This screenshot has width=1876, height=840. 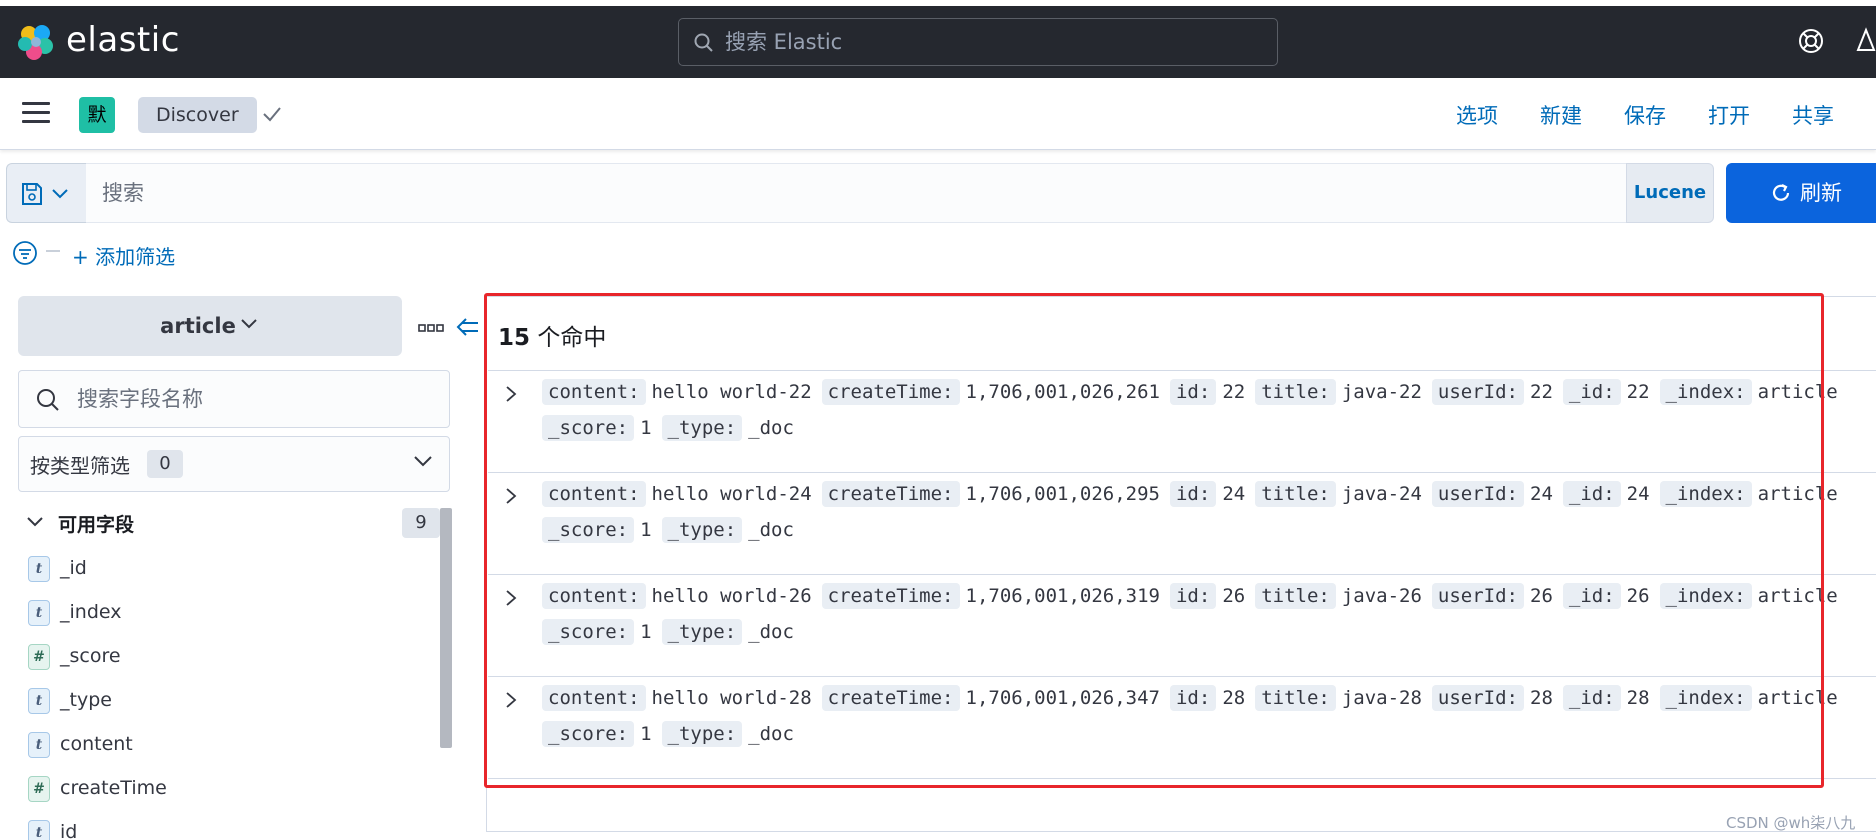 I want to click on query-input-container, so click(x=859, y=193).